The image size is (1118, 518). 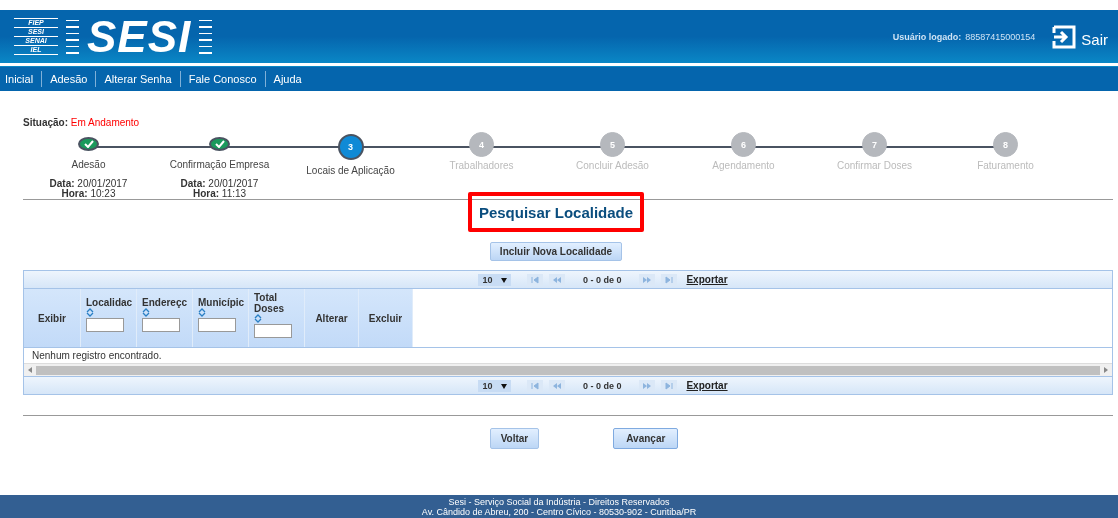 I want to click on logo: SESI, so click(x=139, y=36).